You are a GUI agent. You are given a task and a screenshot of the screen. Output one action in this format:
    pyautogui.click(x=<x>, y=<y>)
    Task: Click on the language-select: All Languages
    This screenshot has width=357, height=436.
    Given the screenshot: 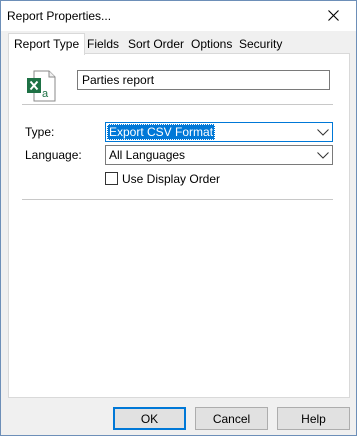 What is the action you would take?
    pyautogui.click(x=219, y=155)
    